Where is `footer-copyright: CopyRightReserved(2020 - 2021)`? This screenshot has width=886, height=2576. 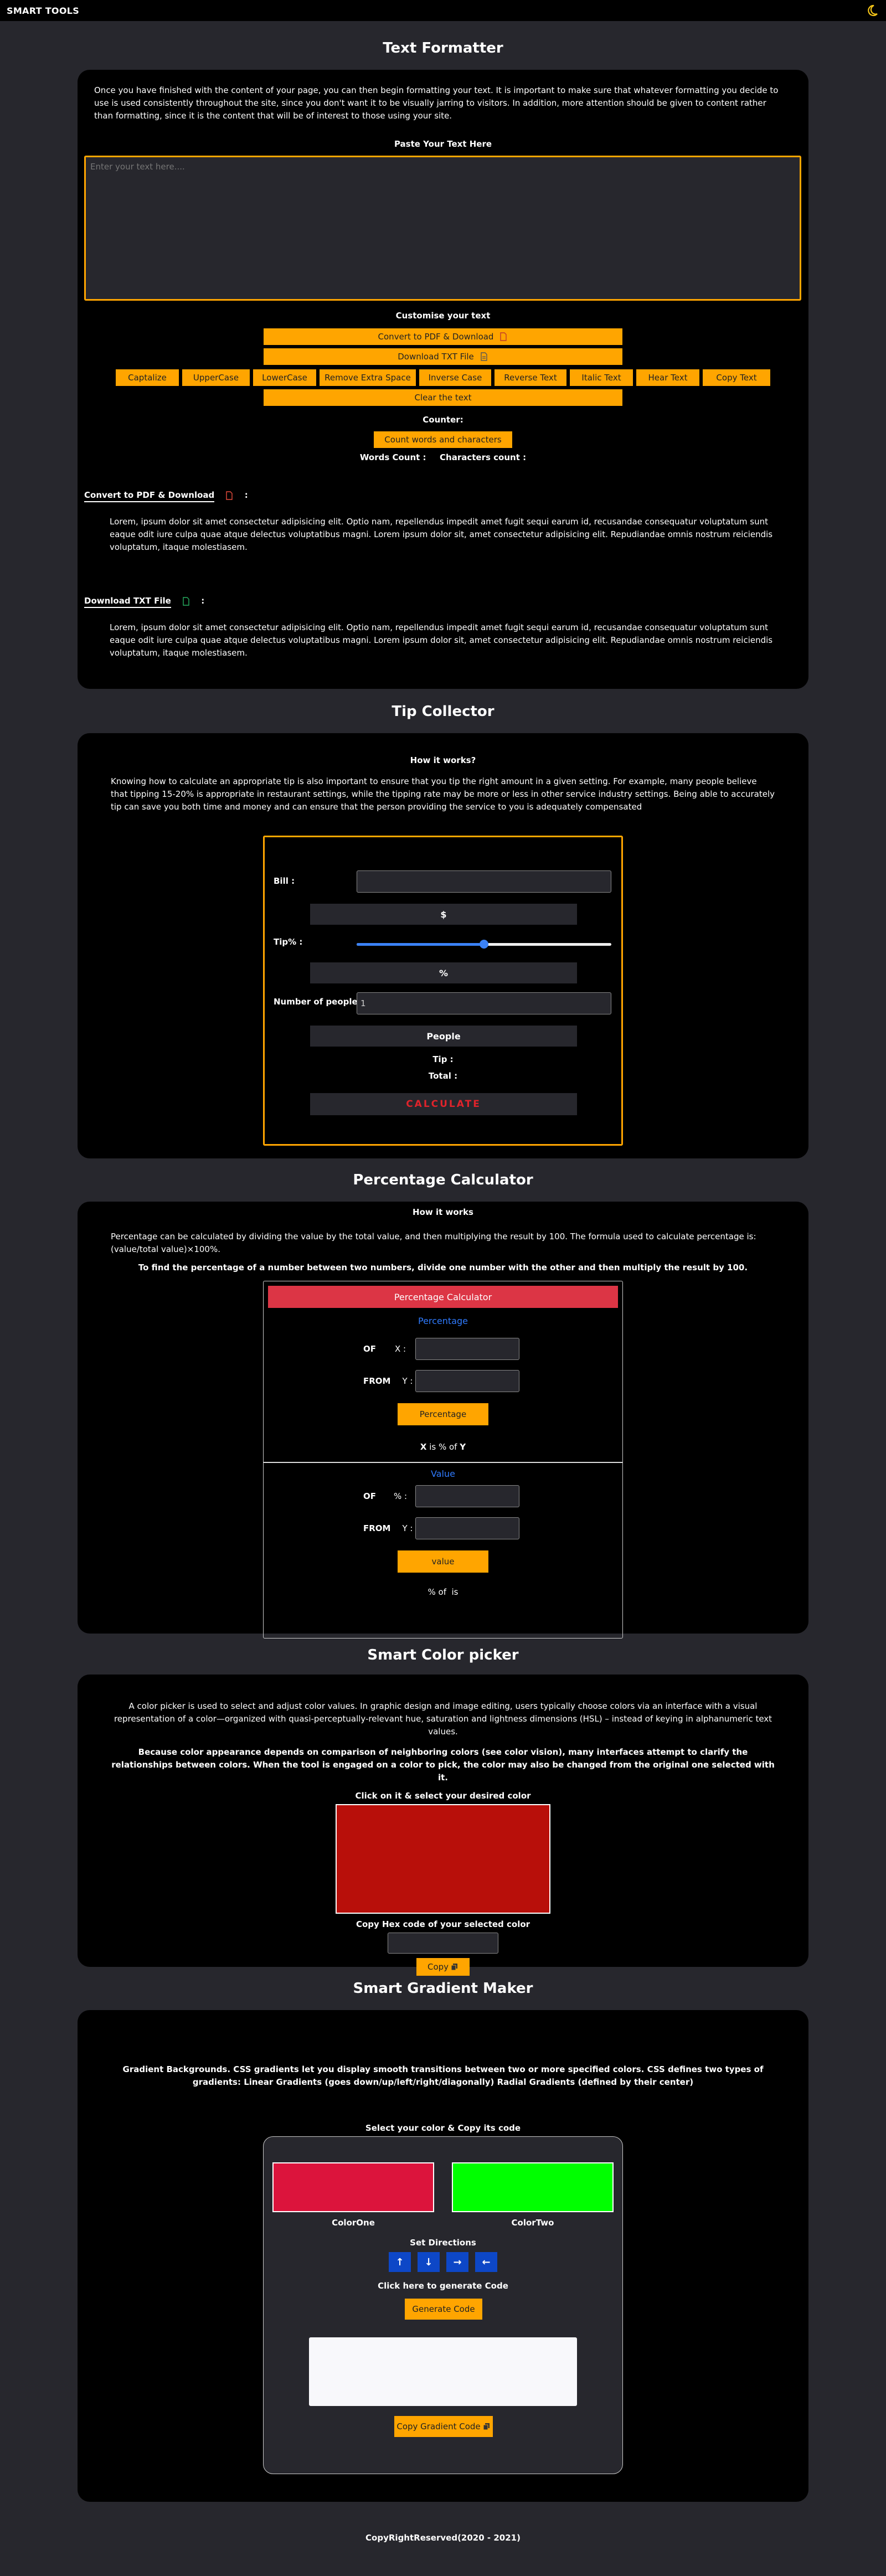
footer-copyright: CopyRightReserved(2020 - 2021) is located at coordinates (443, 2538).